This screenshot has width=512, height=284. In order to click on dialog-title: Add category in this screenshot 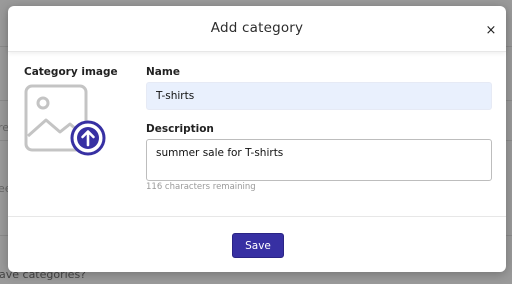, I will do `click(257, 28)`.